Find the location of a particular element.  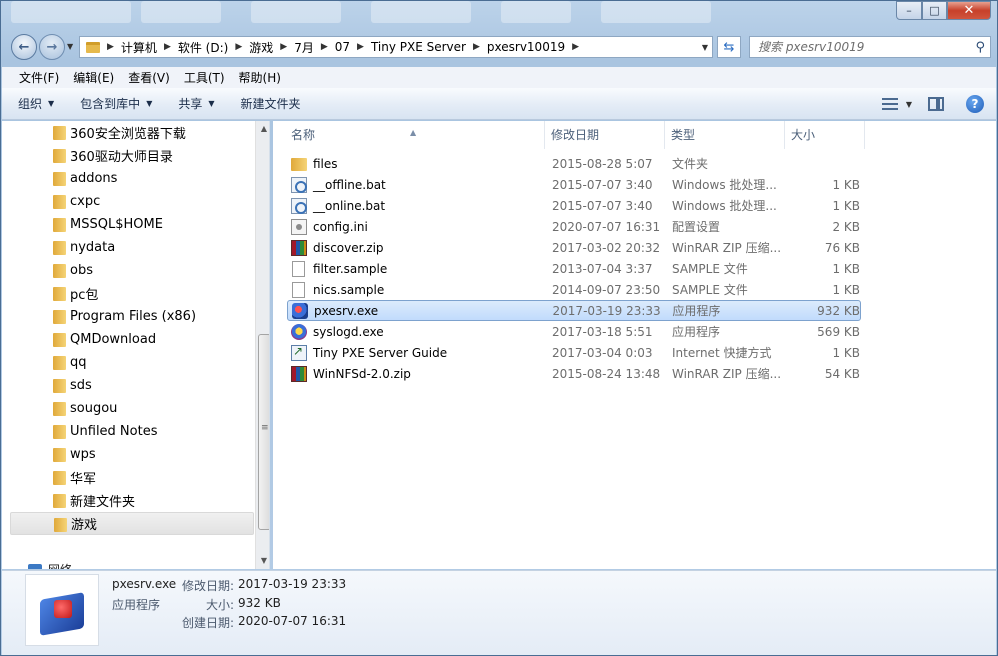

tree-item: 360驱动大师目录 is located at coordinates (132, 155).